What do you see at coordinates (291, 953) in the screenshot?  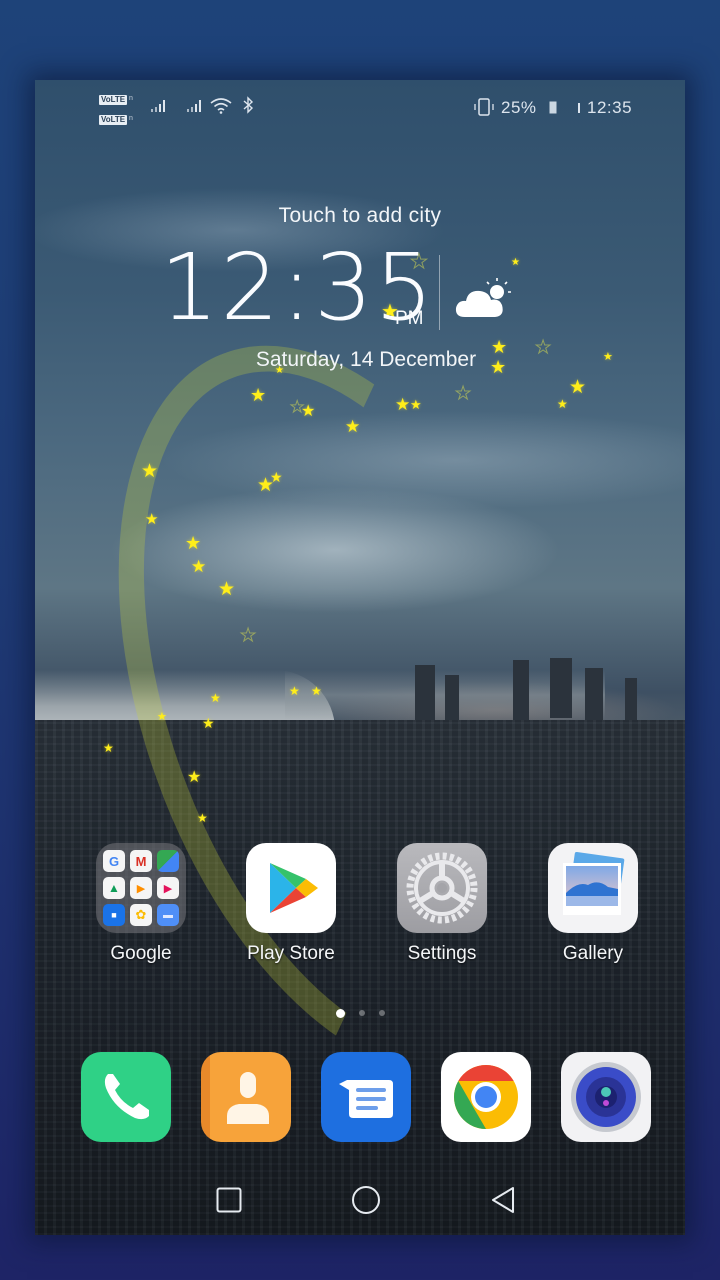 I see `app-label: Play Store` at bounding box center [291, 953].